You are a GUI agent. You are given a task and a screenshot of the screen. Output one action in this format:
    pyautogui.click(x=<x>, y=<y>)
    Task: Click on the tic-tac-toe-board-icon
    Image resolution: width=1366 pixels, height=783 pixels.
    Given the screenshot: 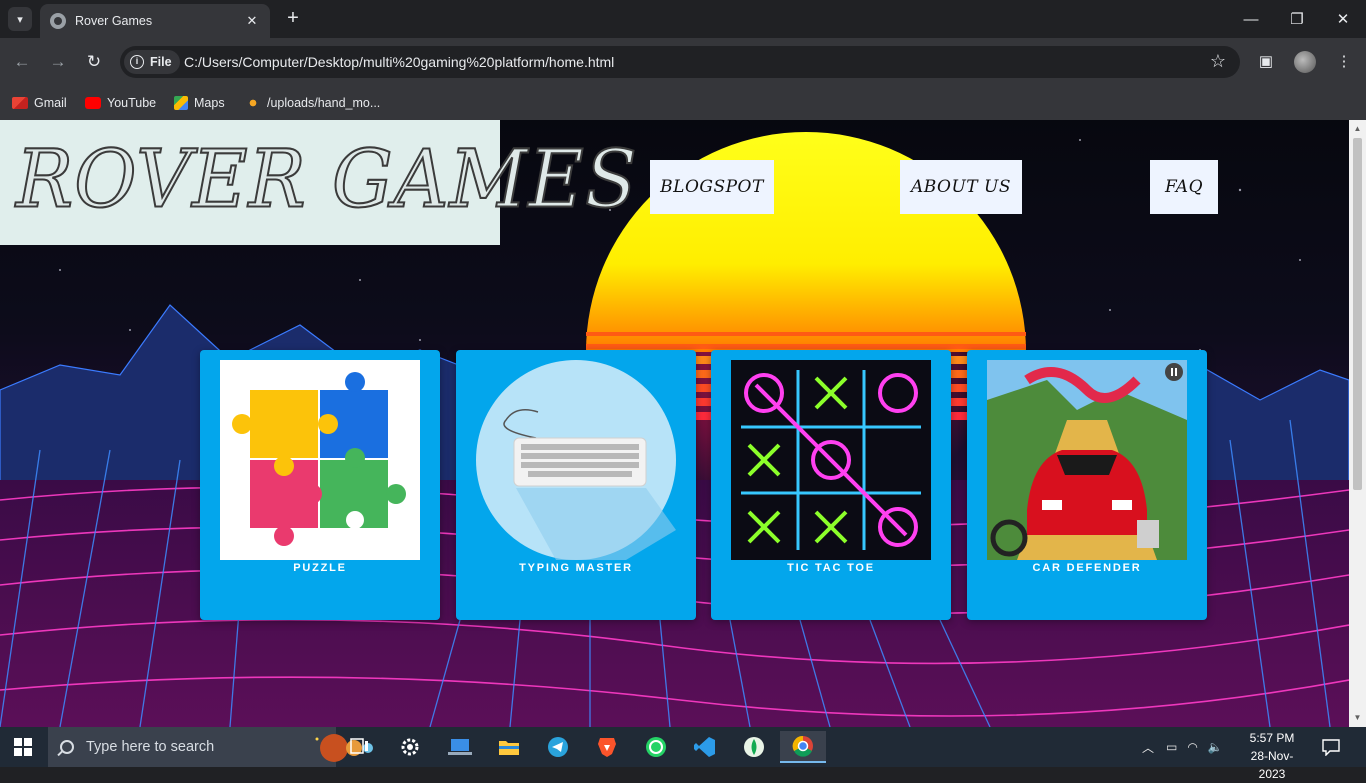 What is the action you would take?
    pyautogui.click(x=831, y=460)
    